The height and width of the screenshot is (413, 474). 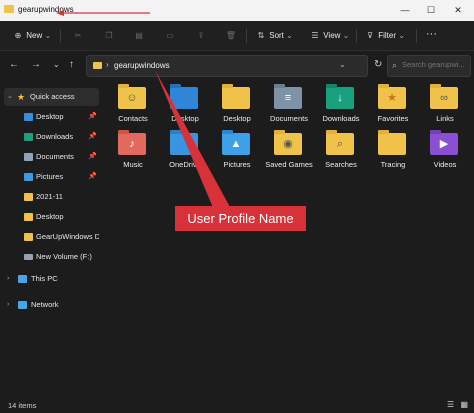 I want to click on address-dropdown-icon: ⌄, so click(x=342, y=64).